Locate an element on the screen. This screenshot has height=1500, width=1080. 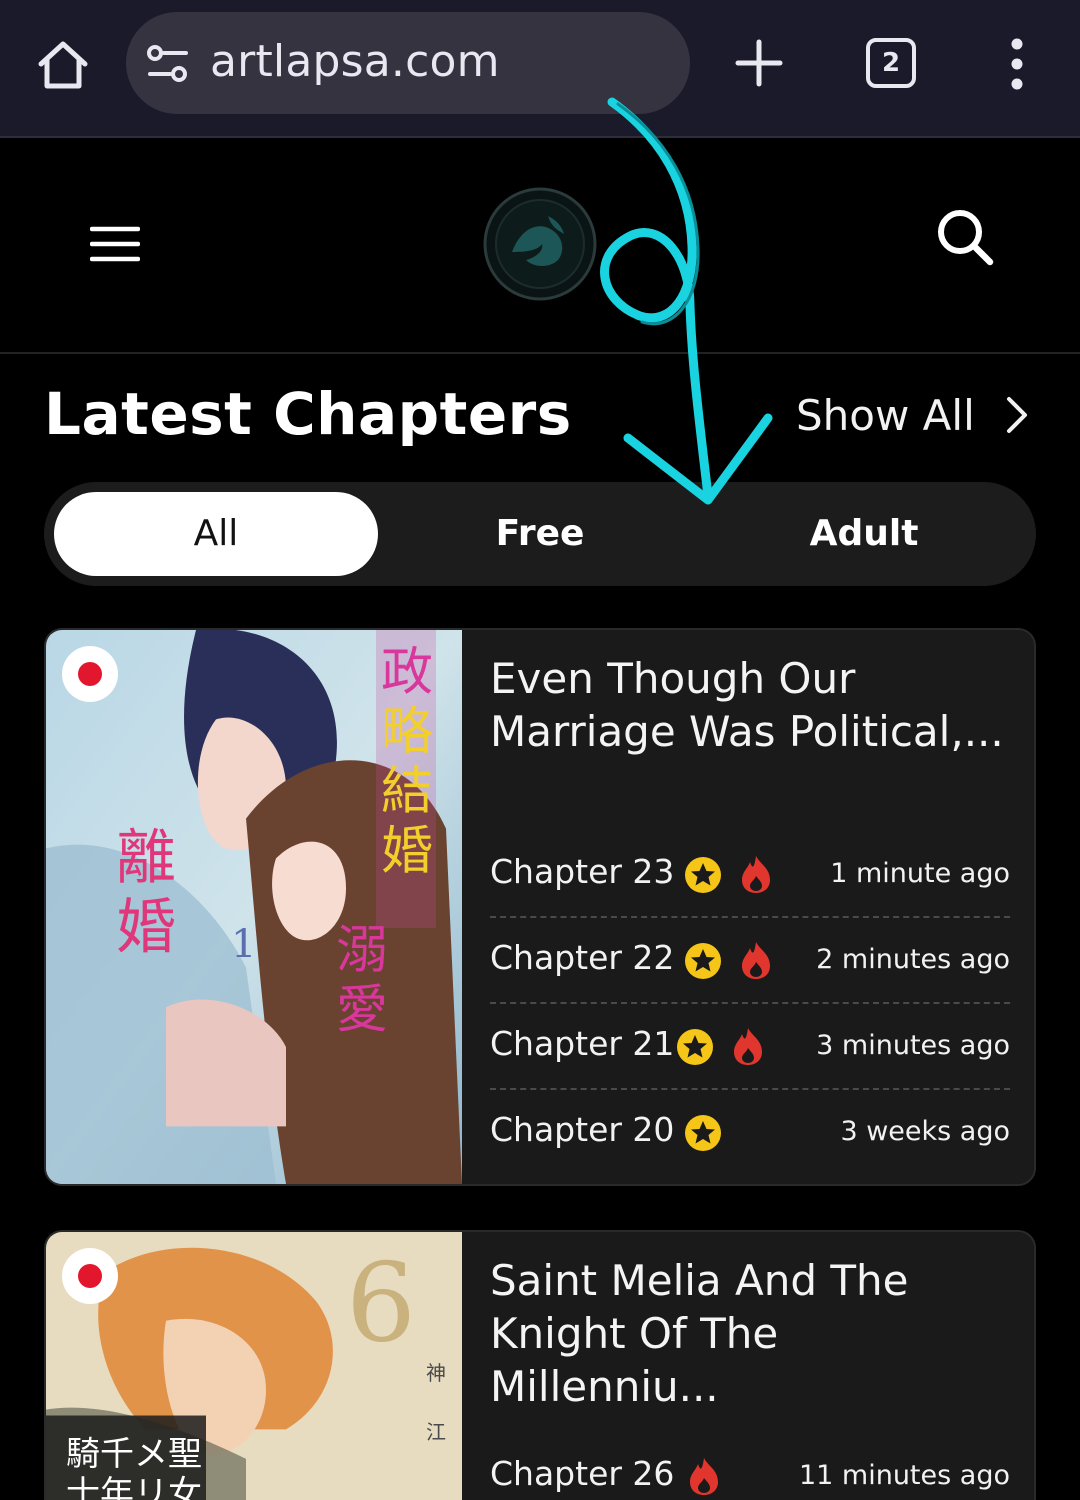
chapter-row: Chapter 22 2 minutes ago is located at coordinates (750, 961).